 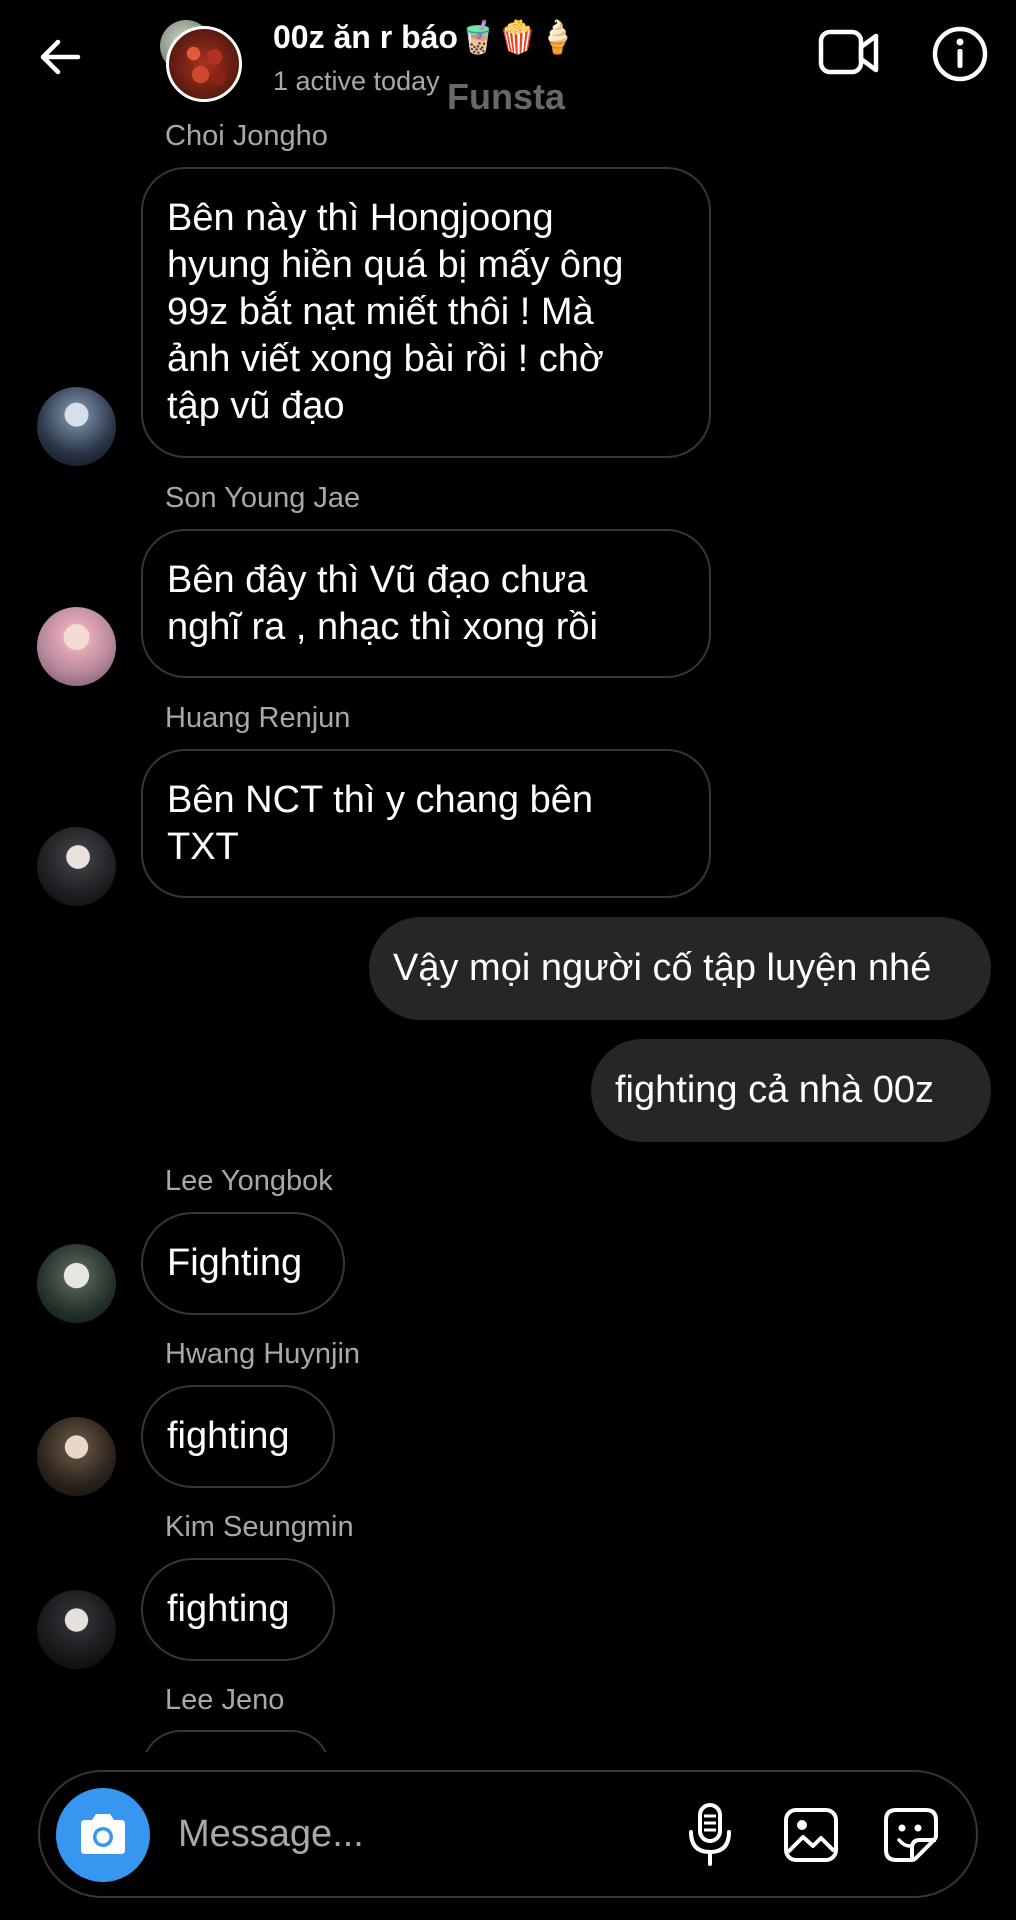 I want to click on sender-name: Lee Yongbok, so click(x=249, y=1181).